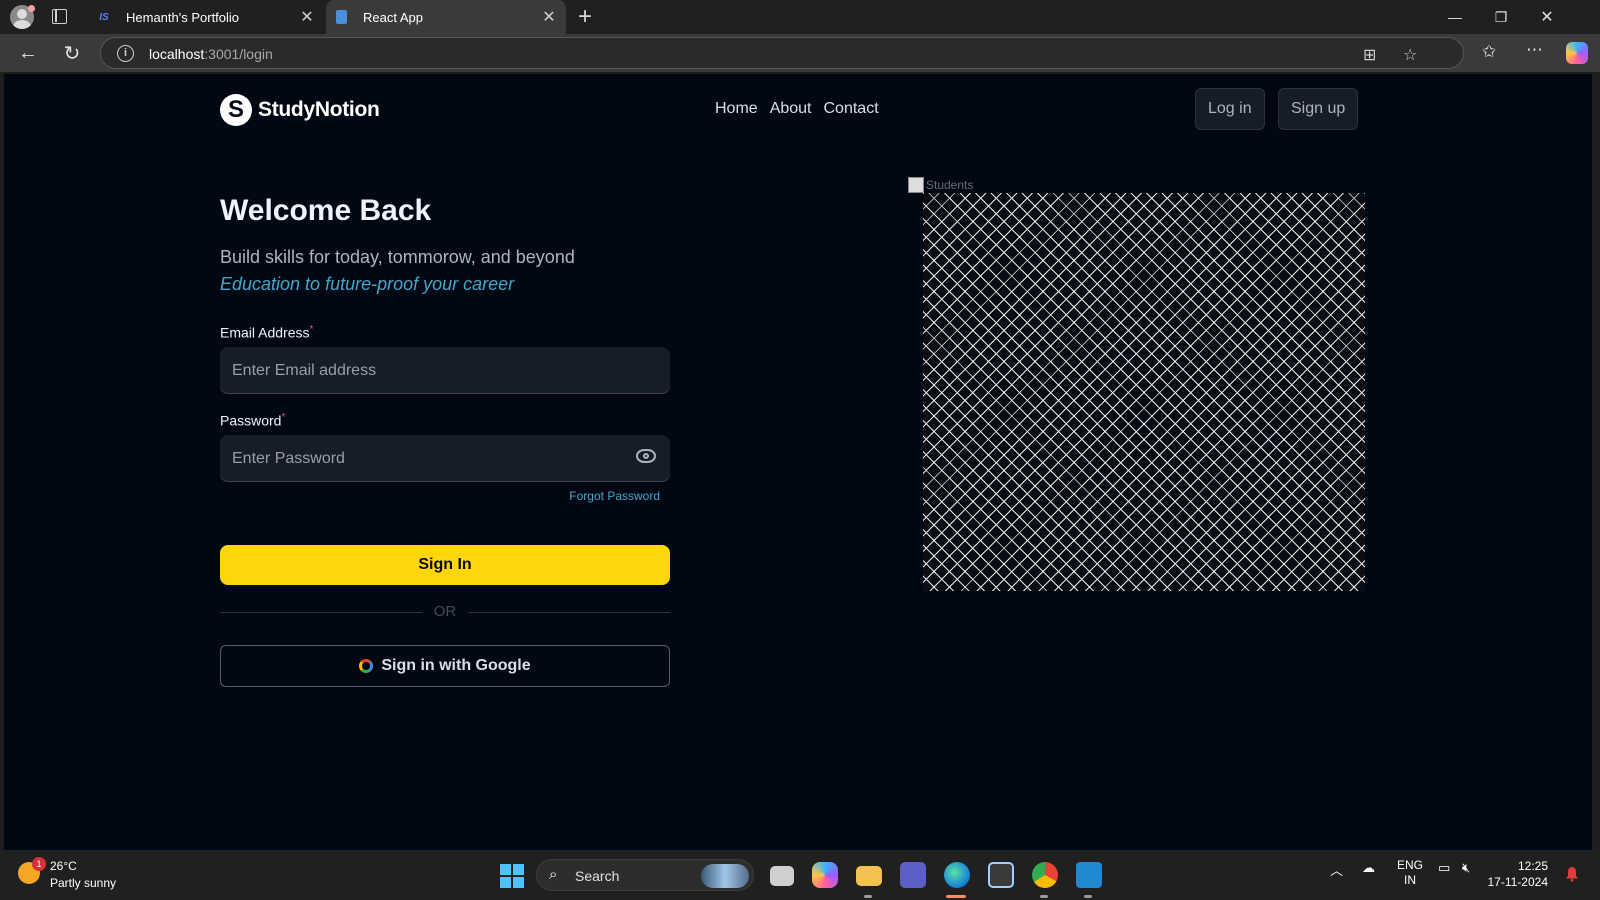  What do you see at coordinates (367, 284) in the screenshot?
I see `tagline: Education to future-proof your career` at bounding box center [367, 284].